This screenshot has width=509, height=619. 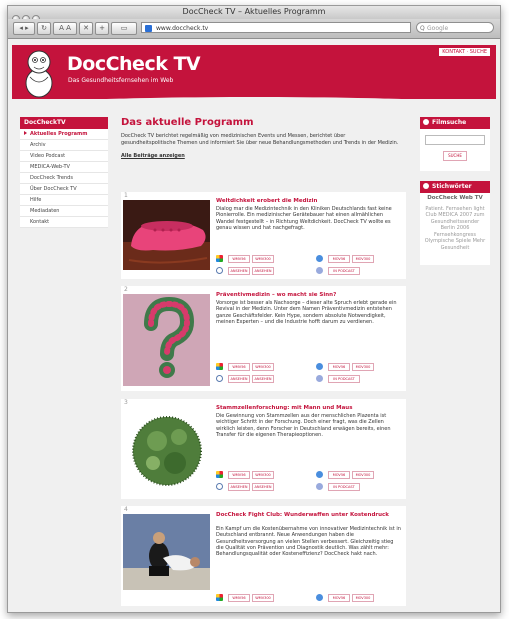 What do you see at coordinates (187, 122) in the screenshot?
I see `page-title: Das aktuelle Programm` at bounding box center [187, 122].